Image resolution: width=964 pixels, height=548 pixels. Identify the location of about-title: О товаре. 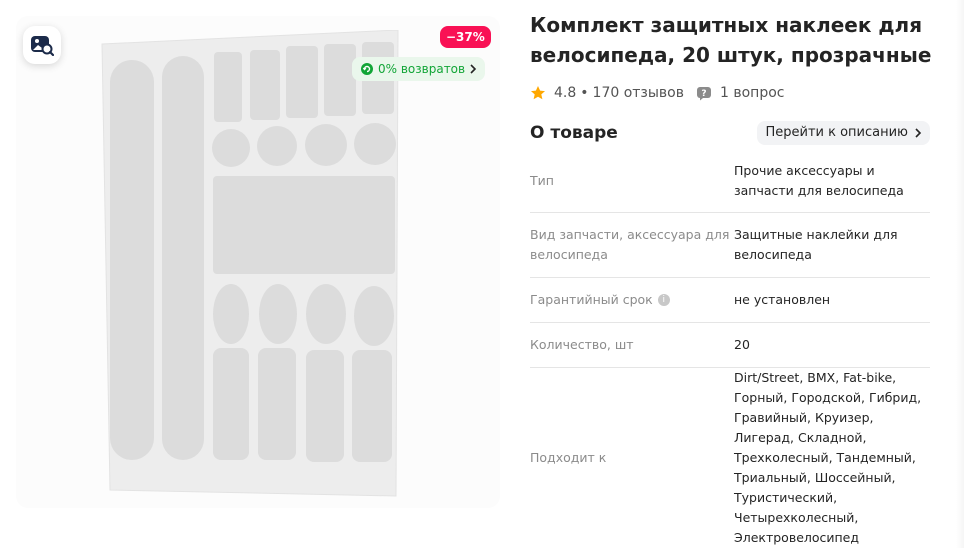
(574, 133).